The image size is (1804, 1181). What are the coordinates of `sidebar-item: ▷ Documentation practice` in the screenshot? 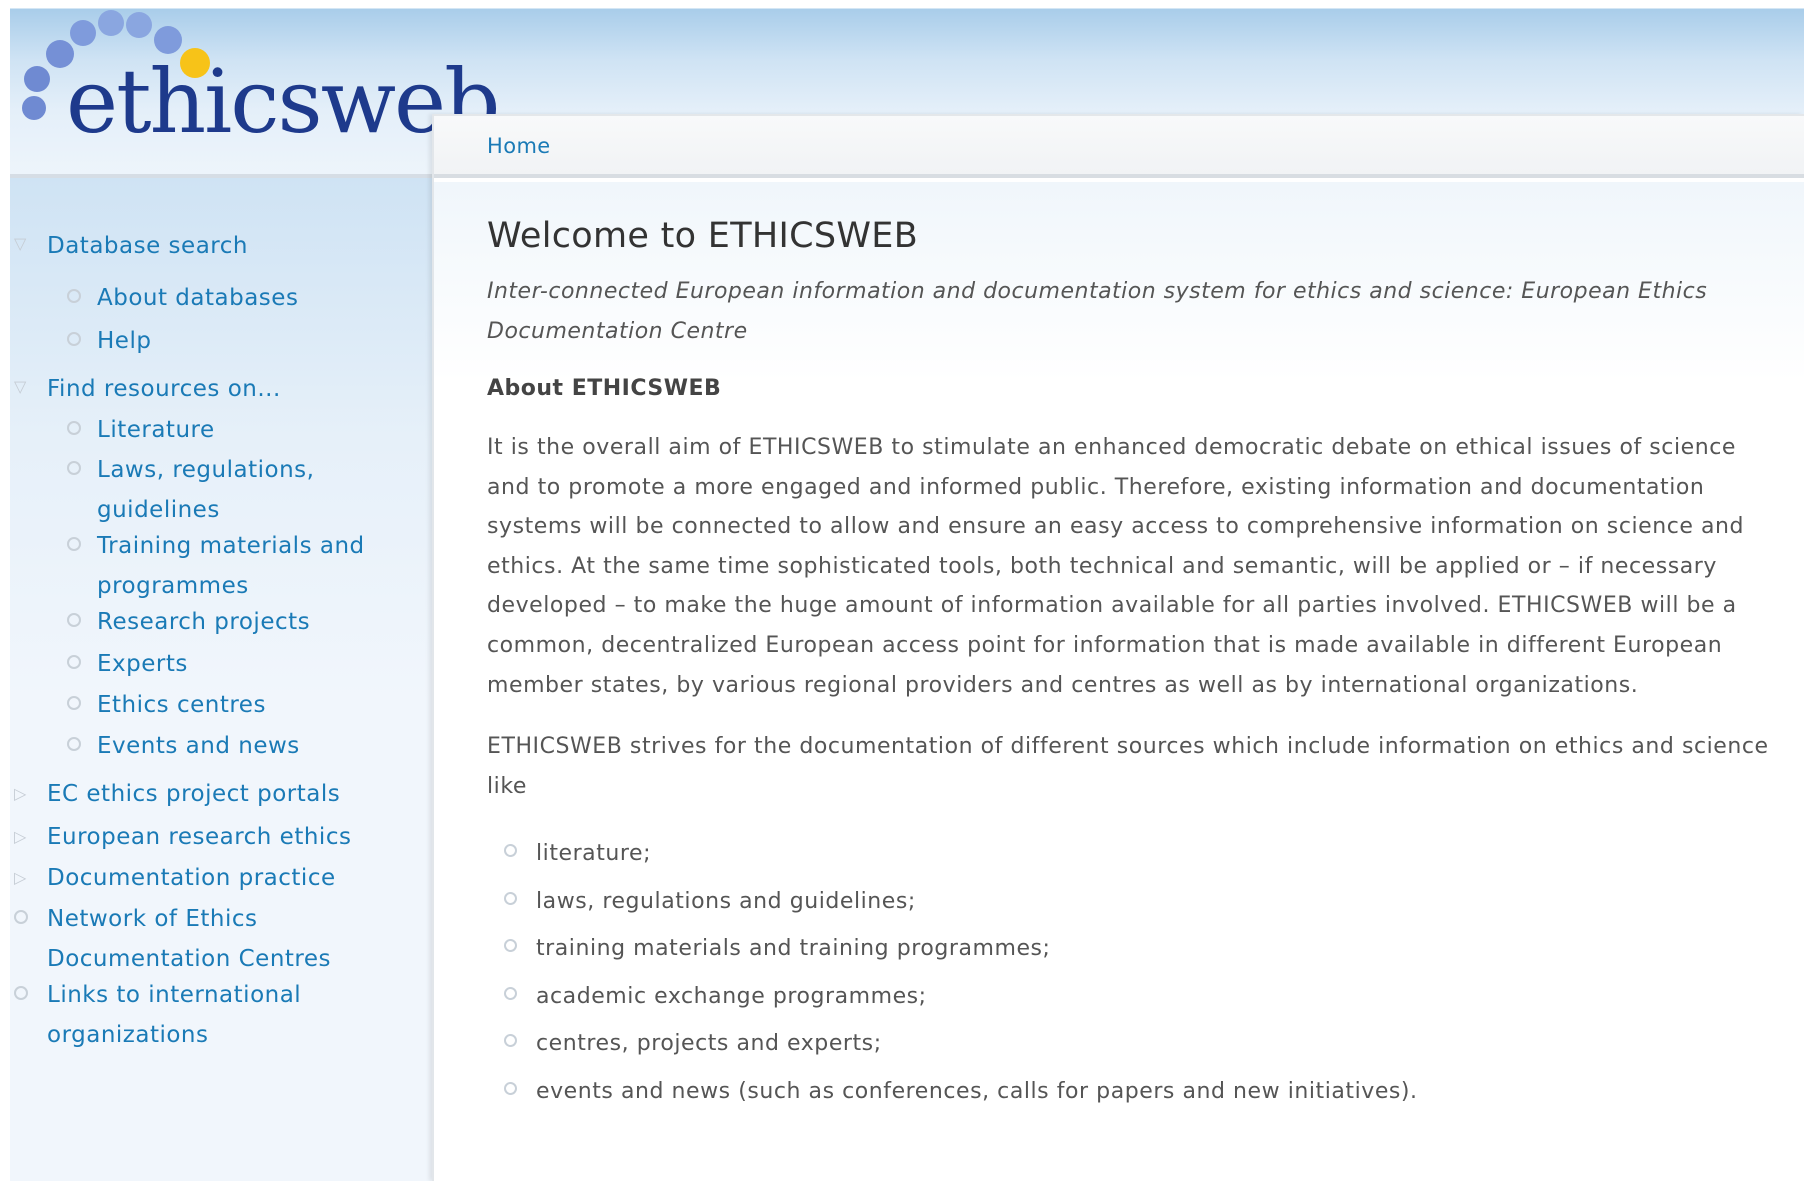 It's located at (215, 878).